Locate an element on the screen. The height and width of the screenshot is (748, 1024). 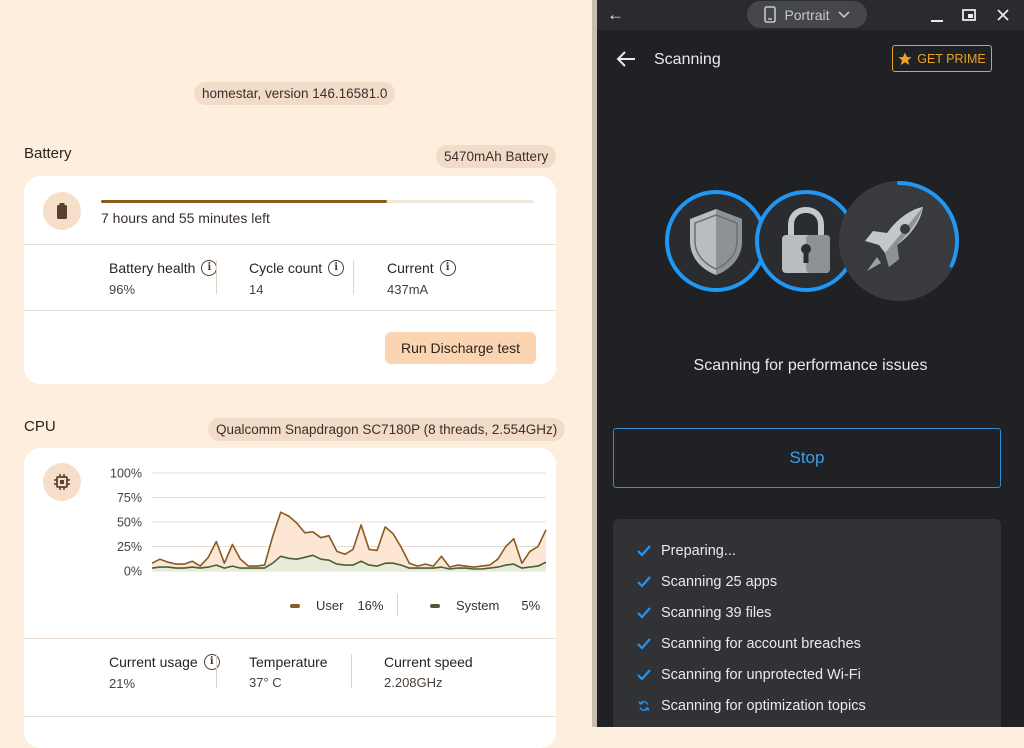
y-tick-label: 0% is located at coordinates (133, 572).